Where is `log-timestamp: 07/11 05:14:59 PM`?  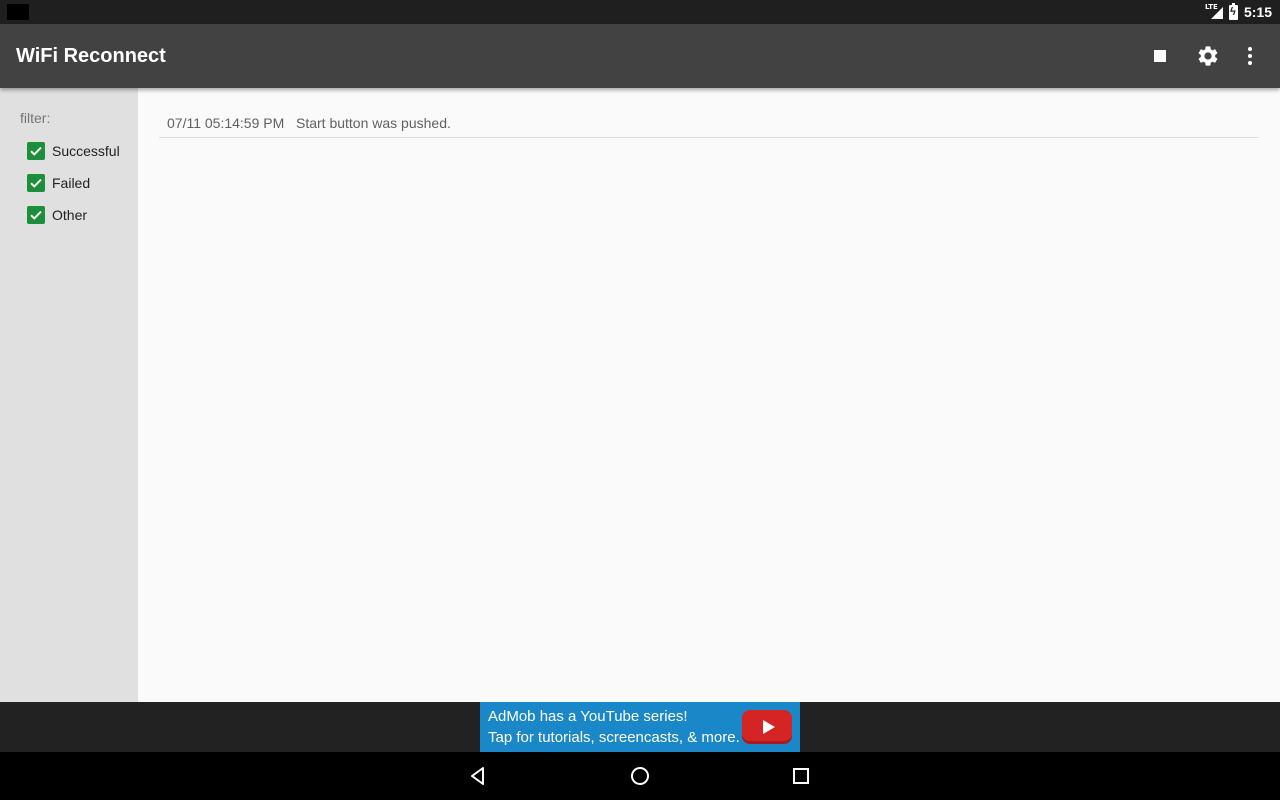
log-timestamp: 07/11 05:14:59 PM is located at coordinates (226, 123).